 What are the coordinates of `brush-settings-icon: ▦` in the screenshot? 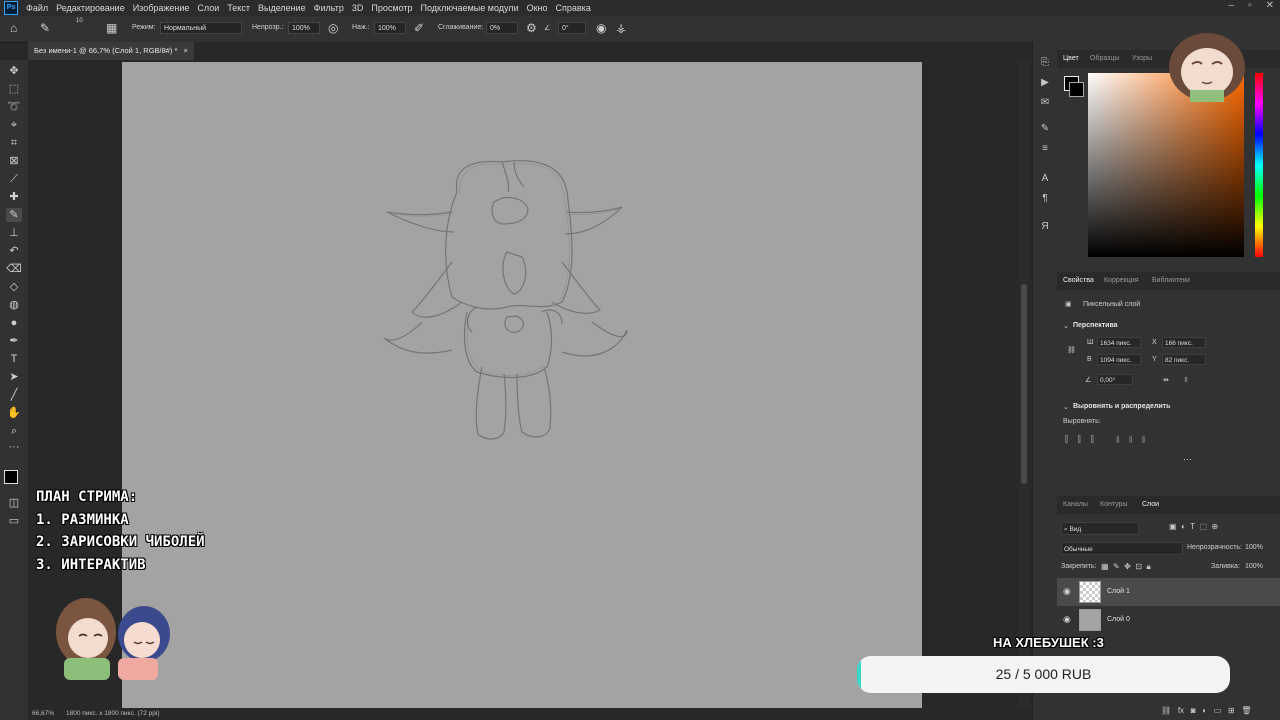 It's located at (111, 28).